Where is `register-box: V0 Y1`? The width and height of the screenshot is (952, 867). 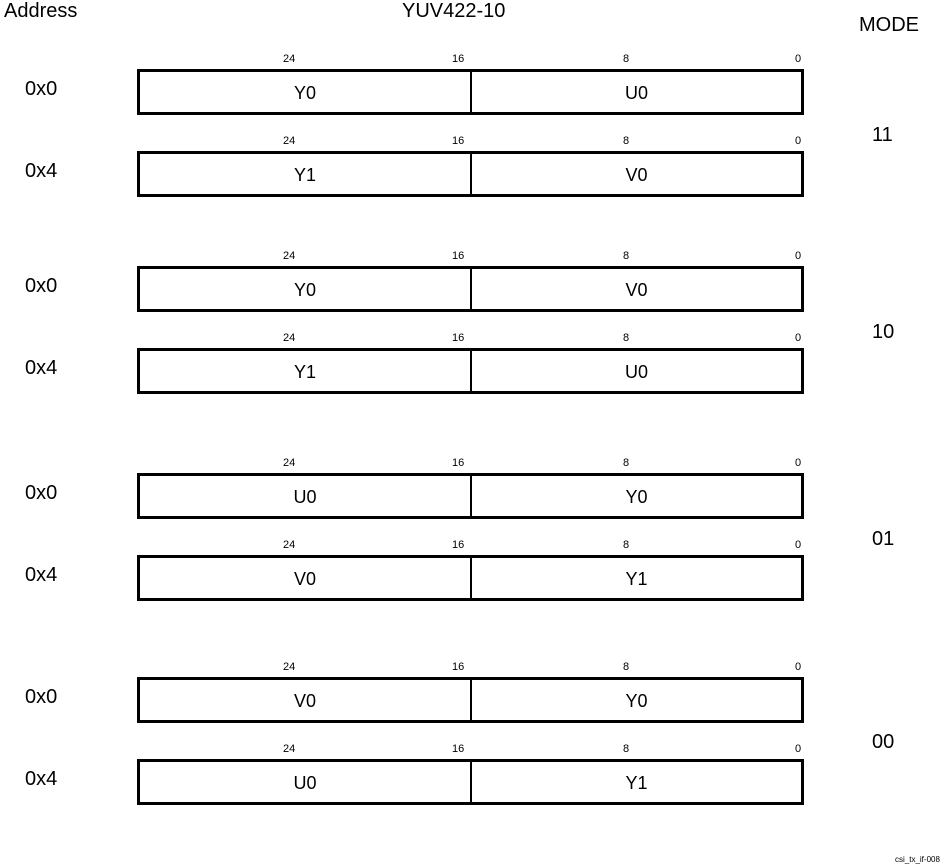 register-box: V0 Y1 is located at coordinates (470, 578).